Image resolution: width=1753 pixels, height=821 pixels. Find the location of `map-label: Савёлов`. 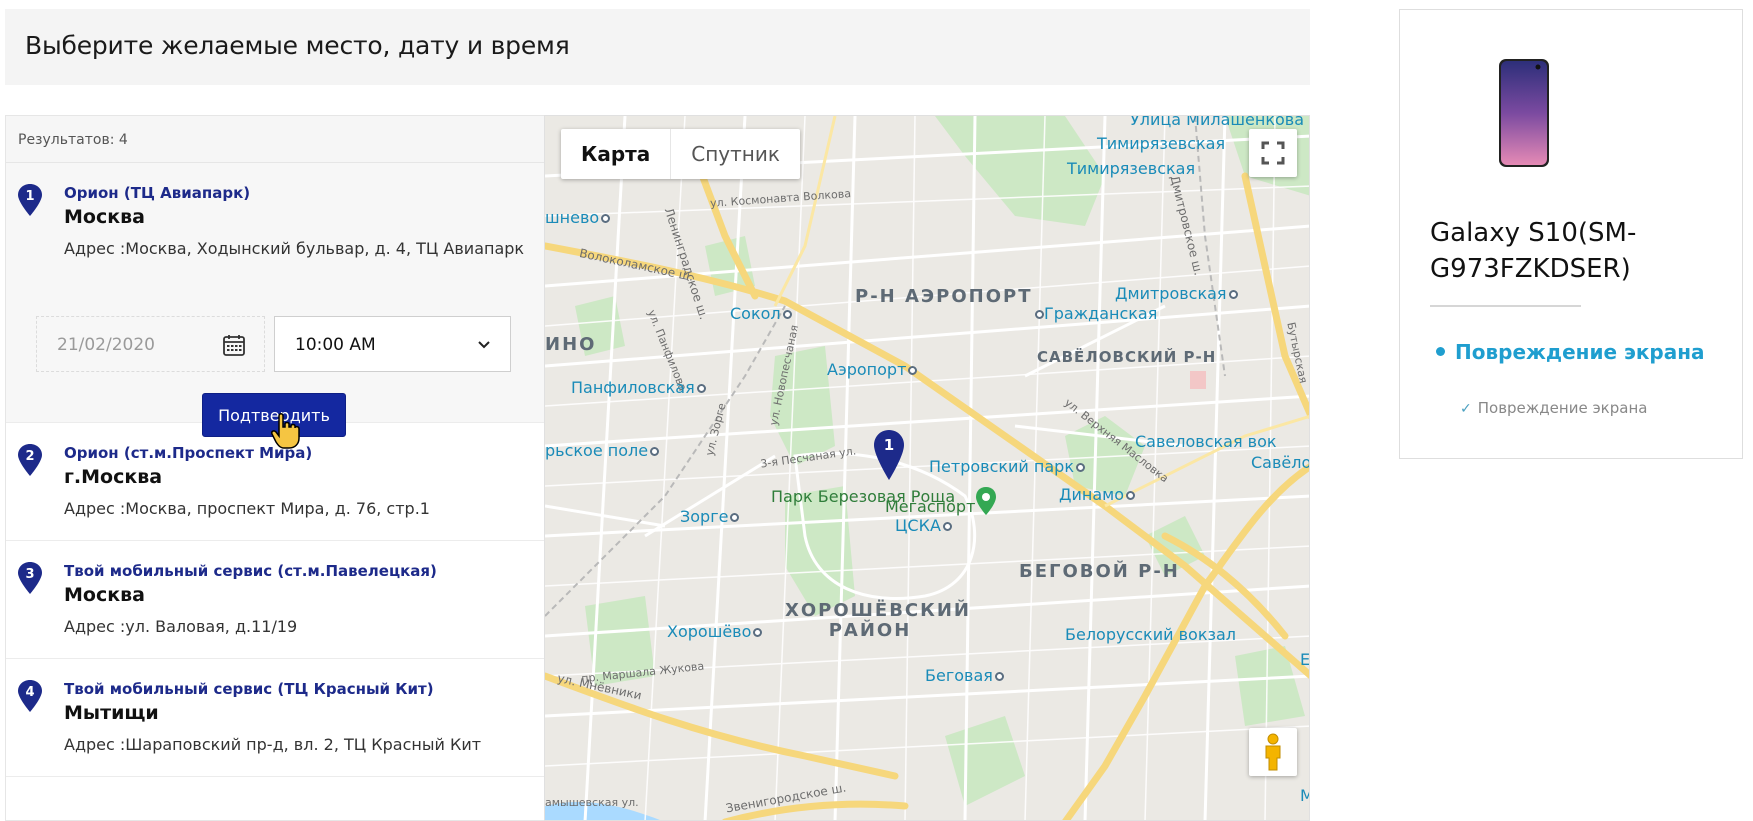

map-label: Савёлов is located at coordinates (1280, 462).